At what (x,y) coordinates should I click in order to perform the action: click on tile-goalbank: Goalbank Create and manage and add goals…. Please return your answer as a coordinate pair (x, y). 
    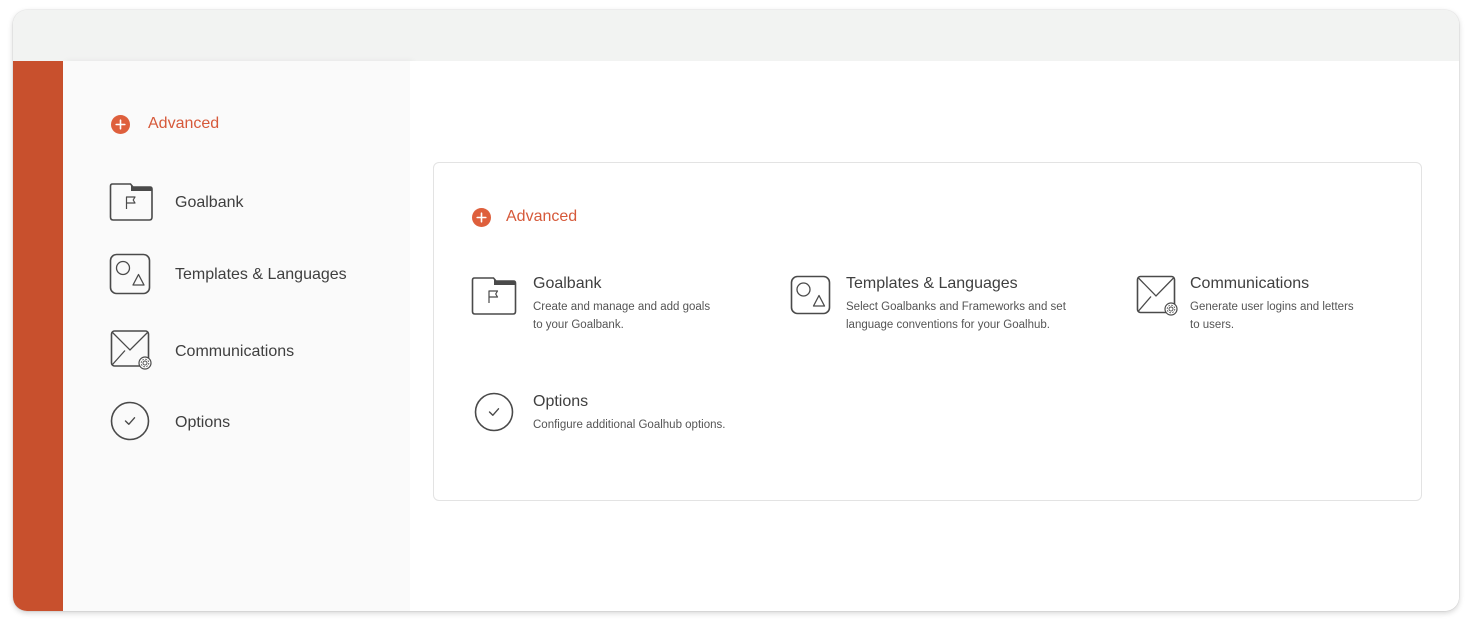
    Looking at the image, I should click on (611, 305).